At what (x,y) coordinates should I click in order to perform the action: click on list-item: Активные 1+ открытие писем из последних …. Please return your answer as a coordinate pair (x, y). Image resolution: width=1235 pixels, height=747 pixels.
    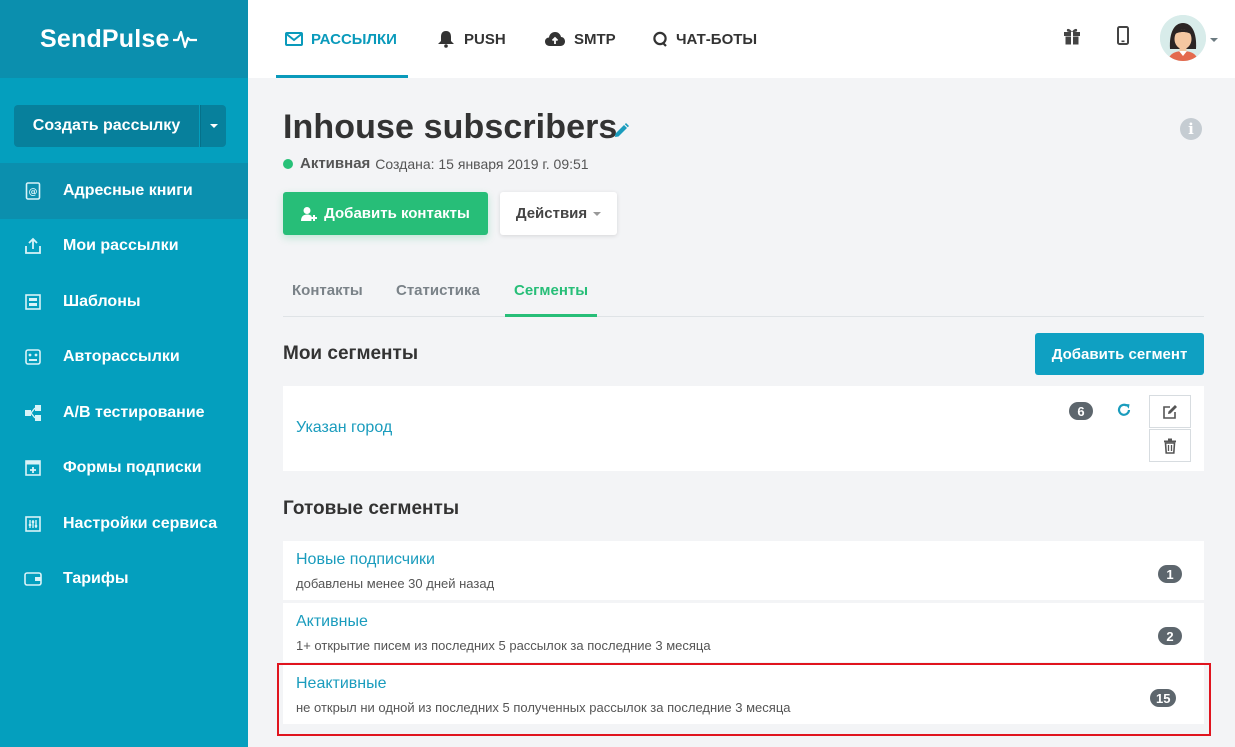
    Looking at the image, I should click on (743, 632).